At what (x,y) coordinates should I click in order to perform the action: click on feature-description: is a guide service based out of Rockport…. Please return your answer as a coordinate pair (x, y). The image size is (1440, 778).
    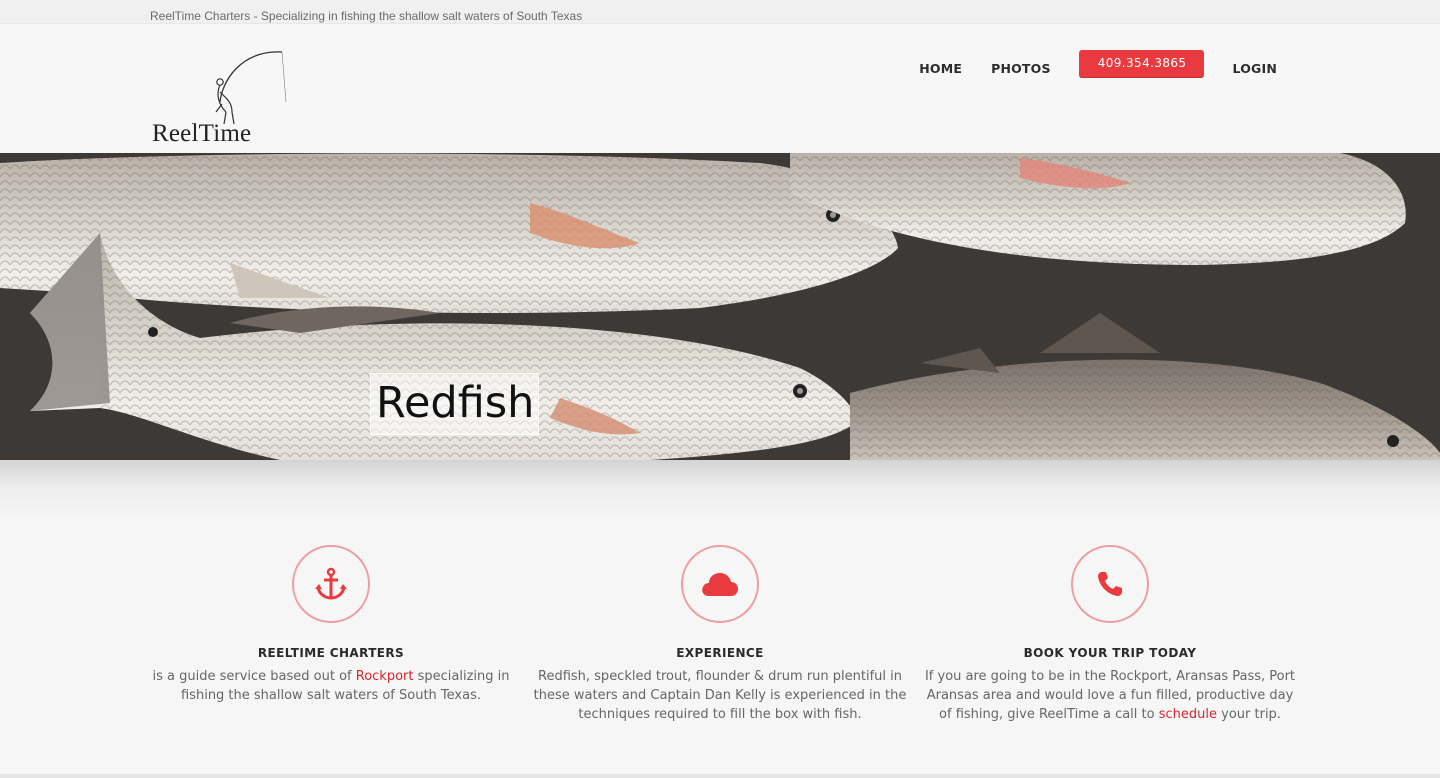
    Looking at the image, I should click on (331, 686).